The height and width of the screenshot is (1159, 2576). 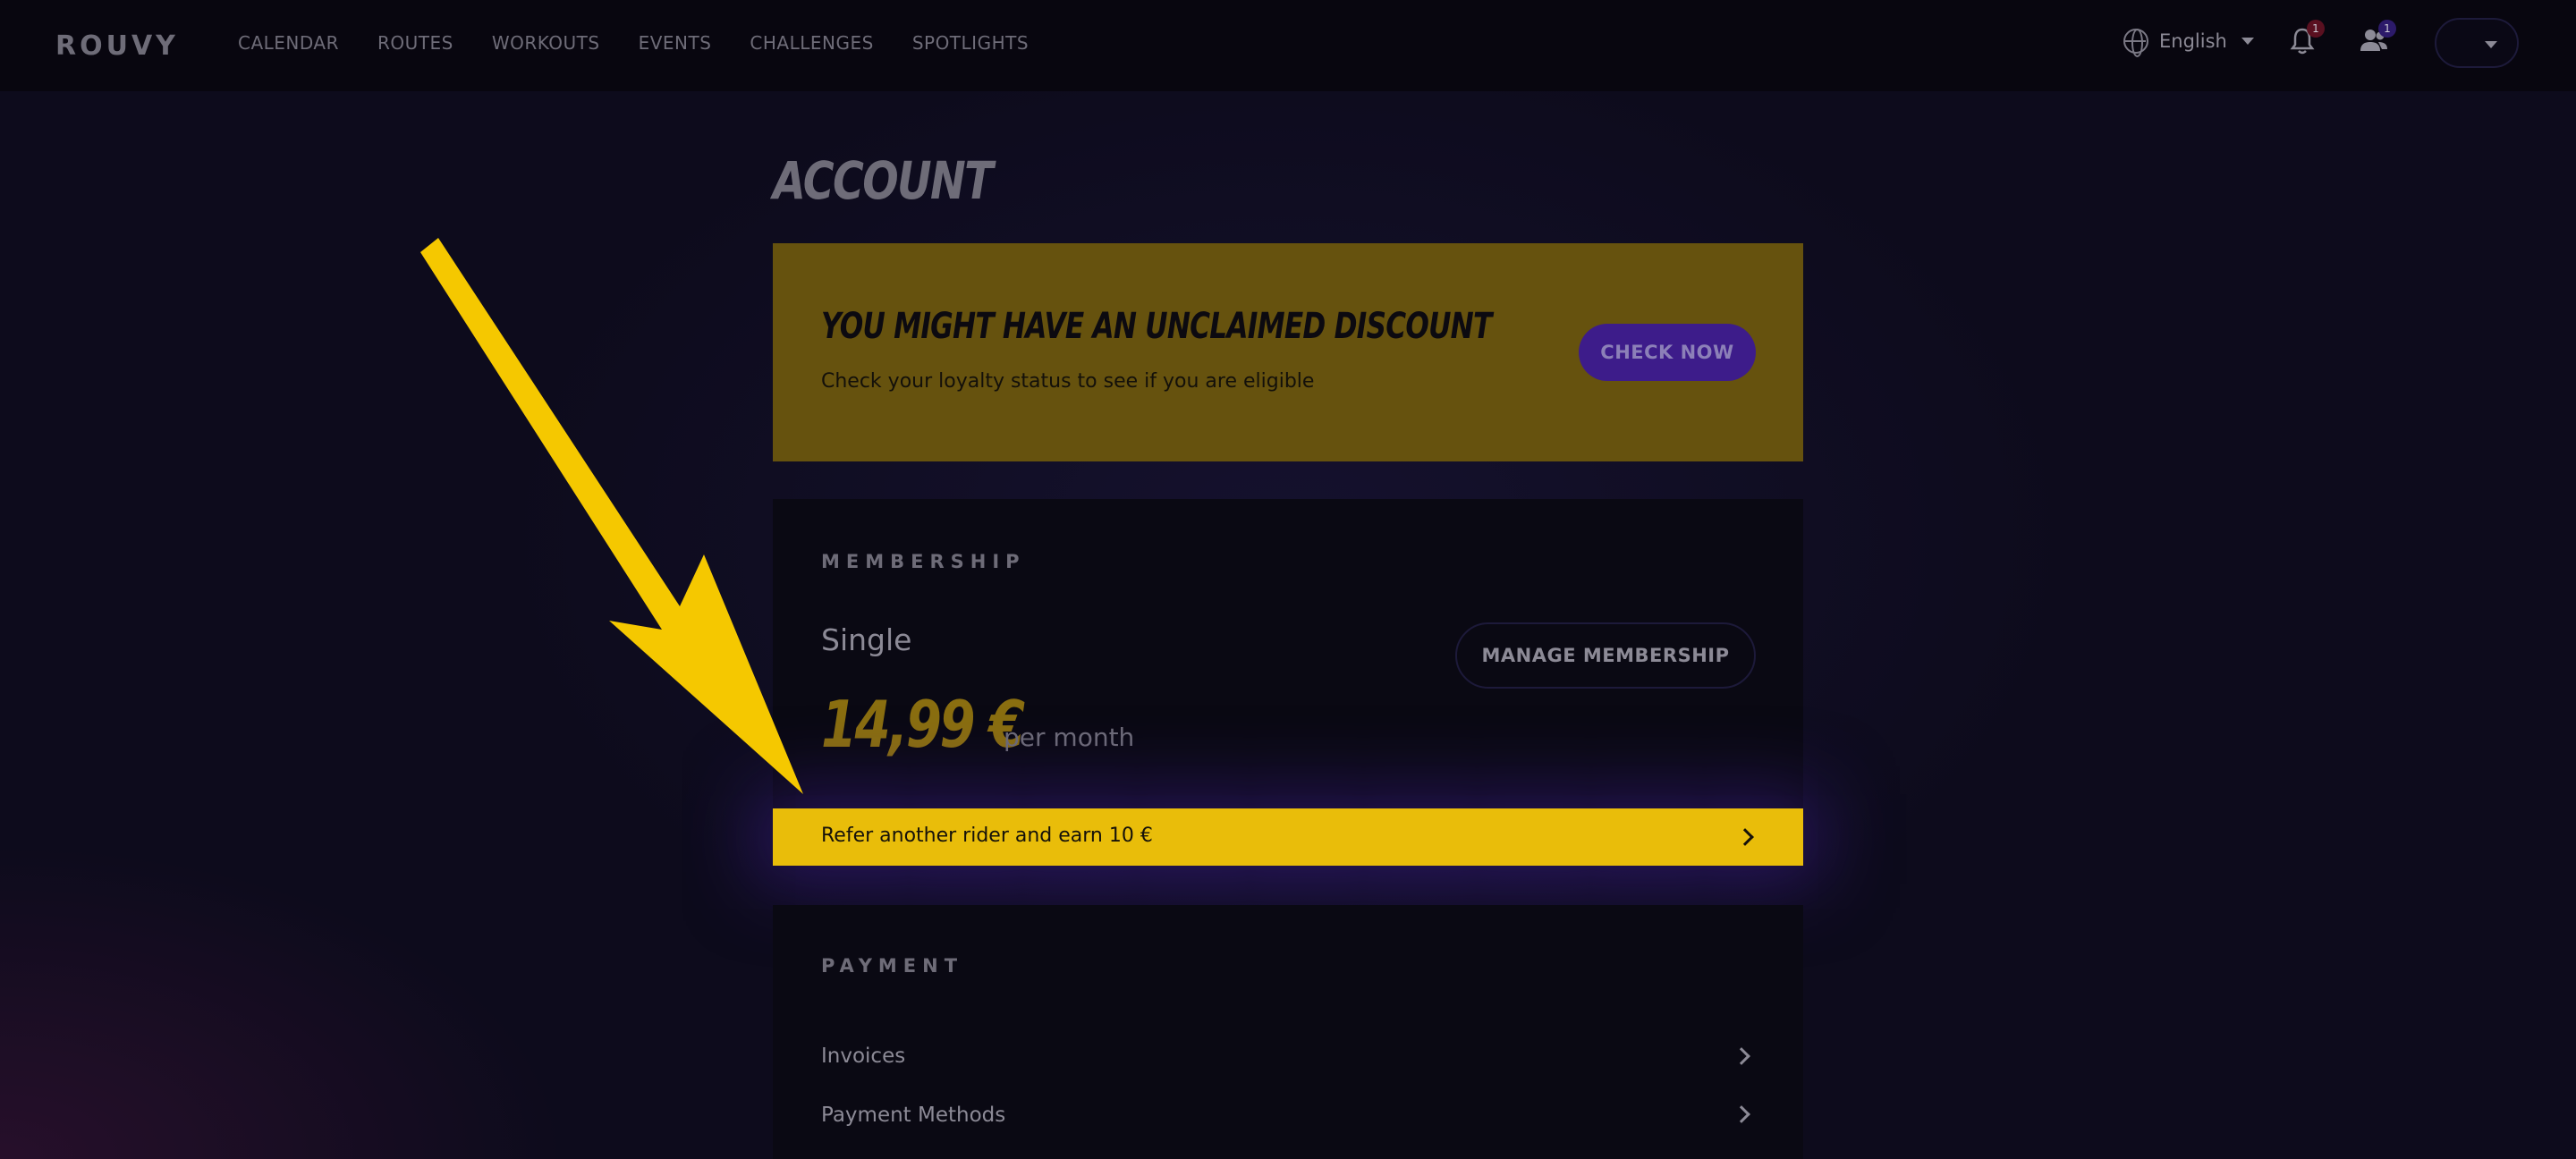 I want to click on nav-challenges: CHALLENGES, so click(x=811, y=43).